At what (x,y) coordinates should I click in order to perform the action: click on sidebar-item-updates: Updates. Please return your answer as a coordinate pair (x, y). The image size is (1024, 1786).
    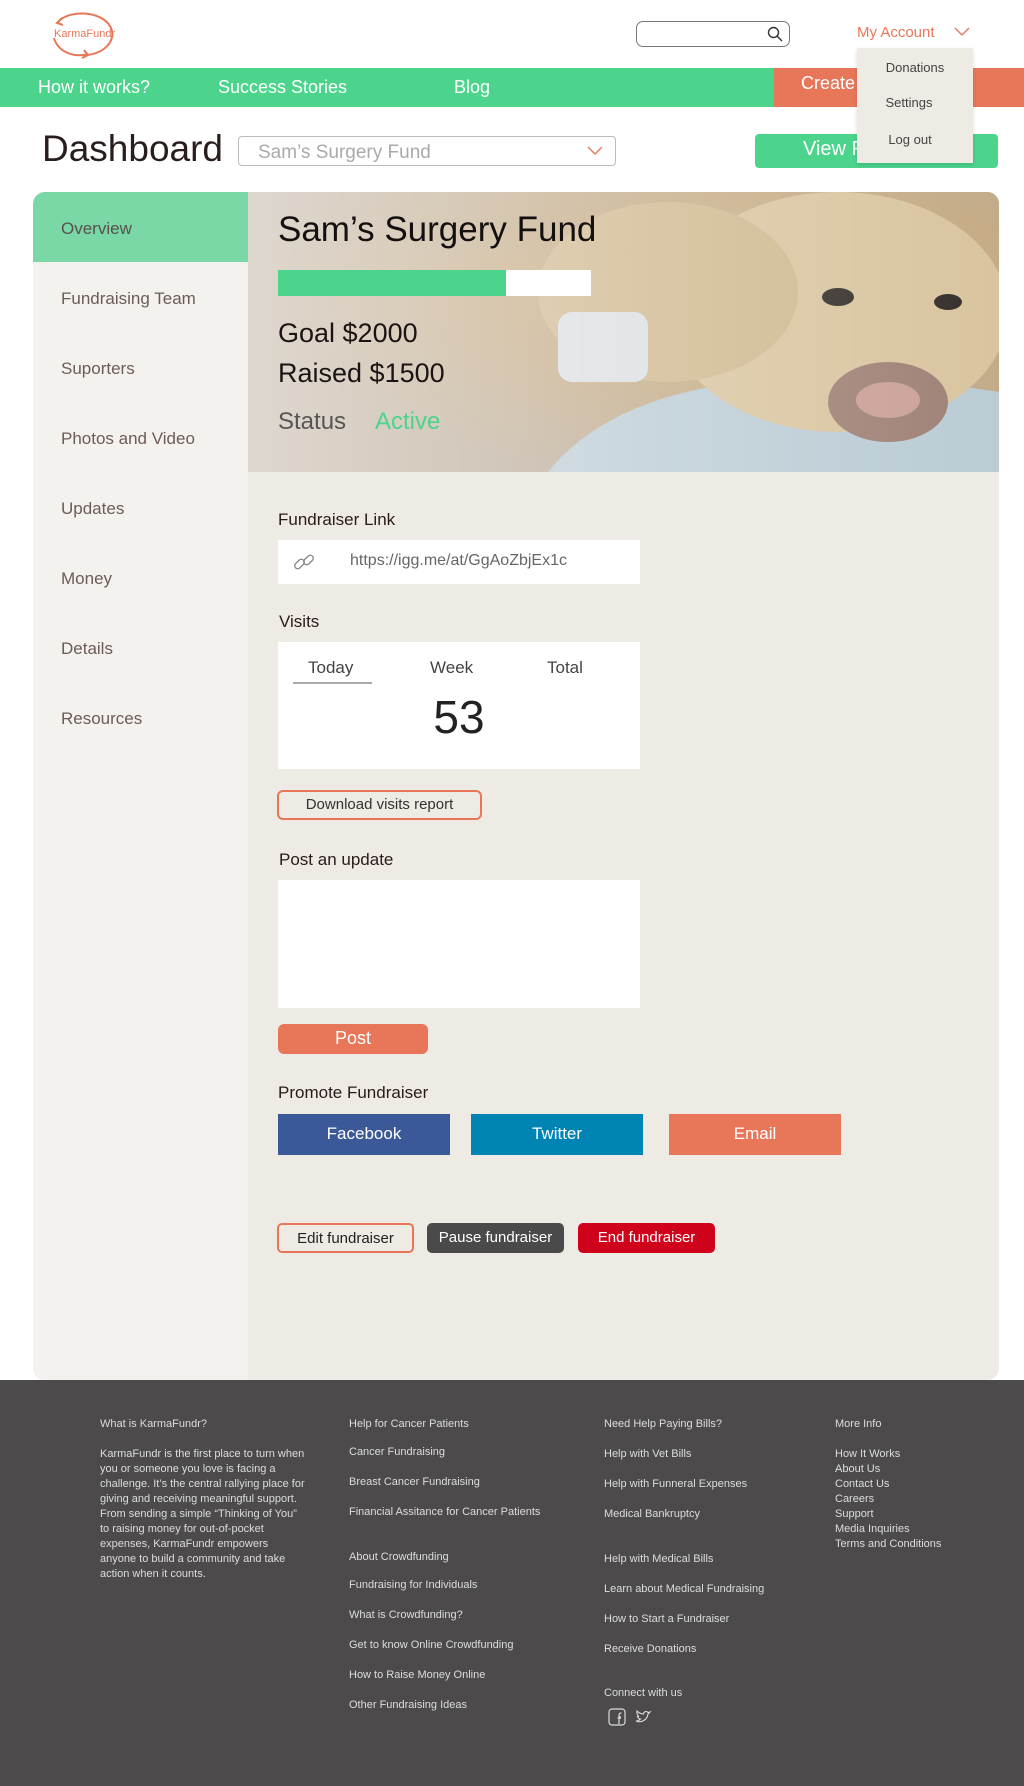
    Looking at the image, I should click on (140, 507).